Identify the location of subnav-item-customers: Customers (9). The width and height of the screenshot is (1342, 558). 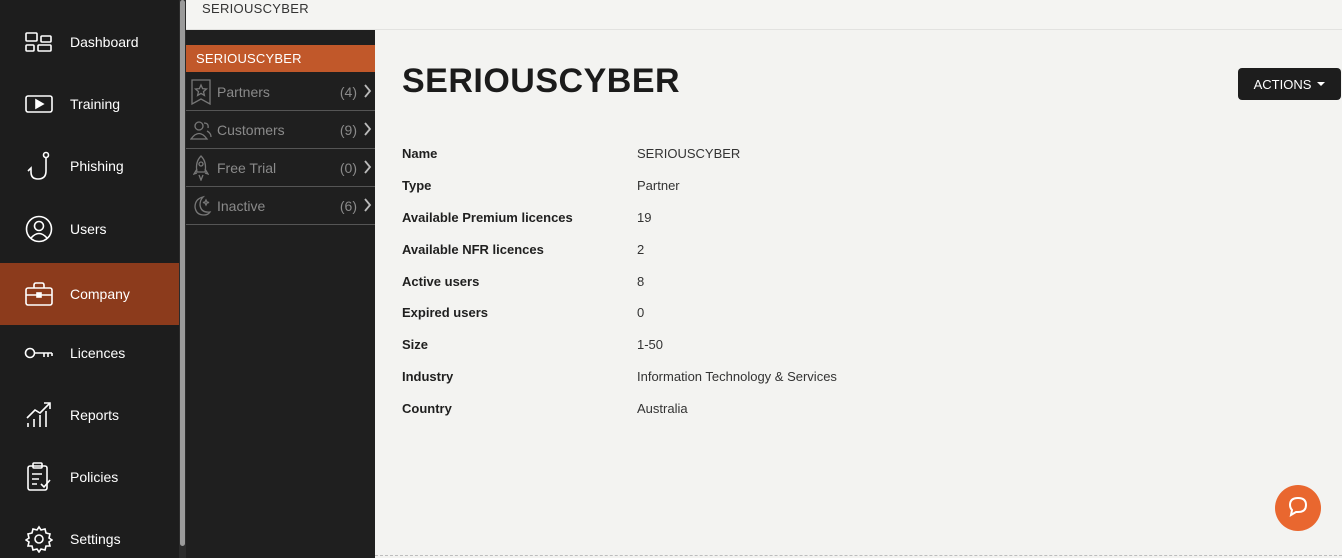
(280, 130).